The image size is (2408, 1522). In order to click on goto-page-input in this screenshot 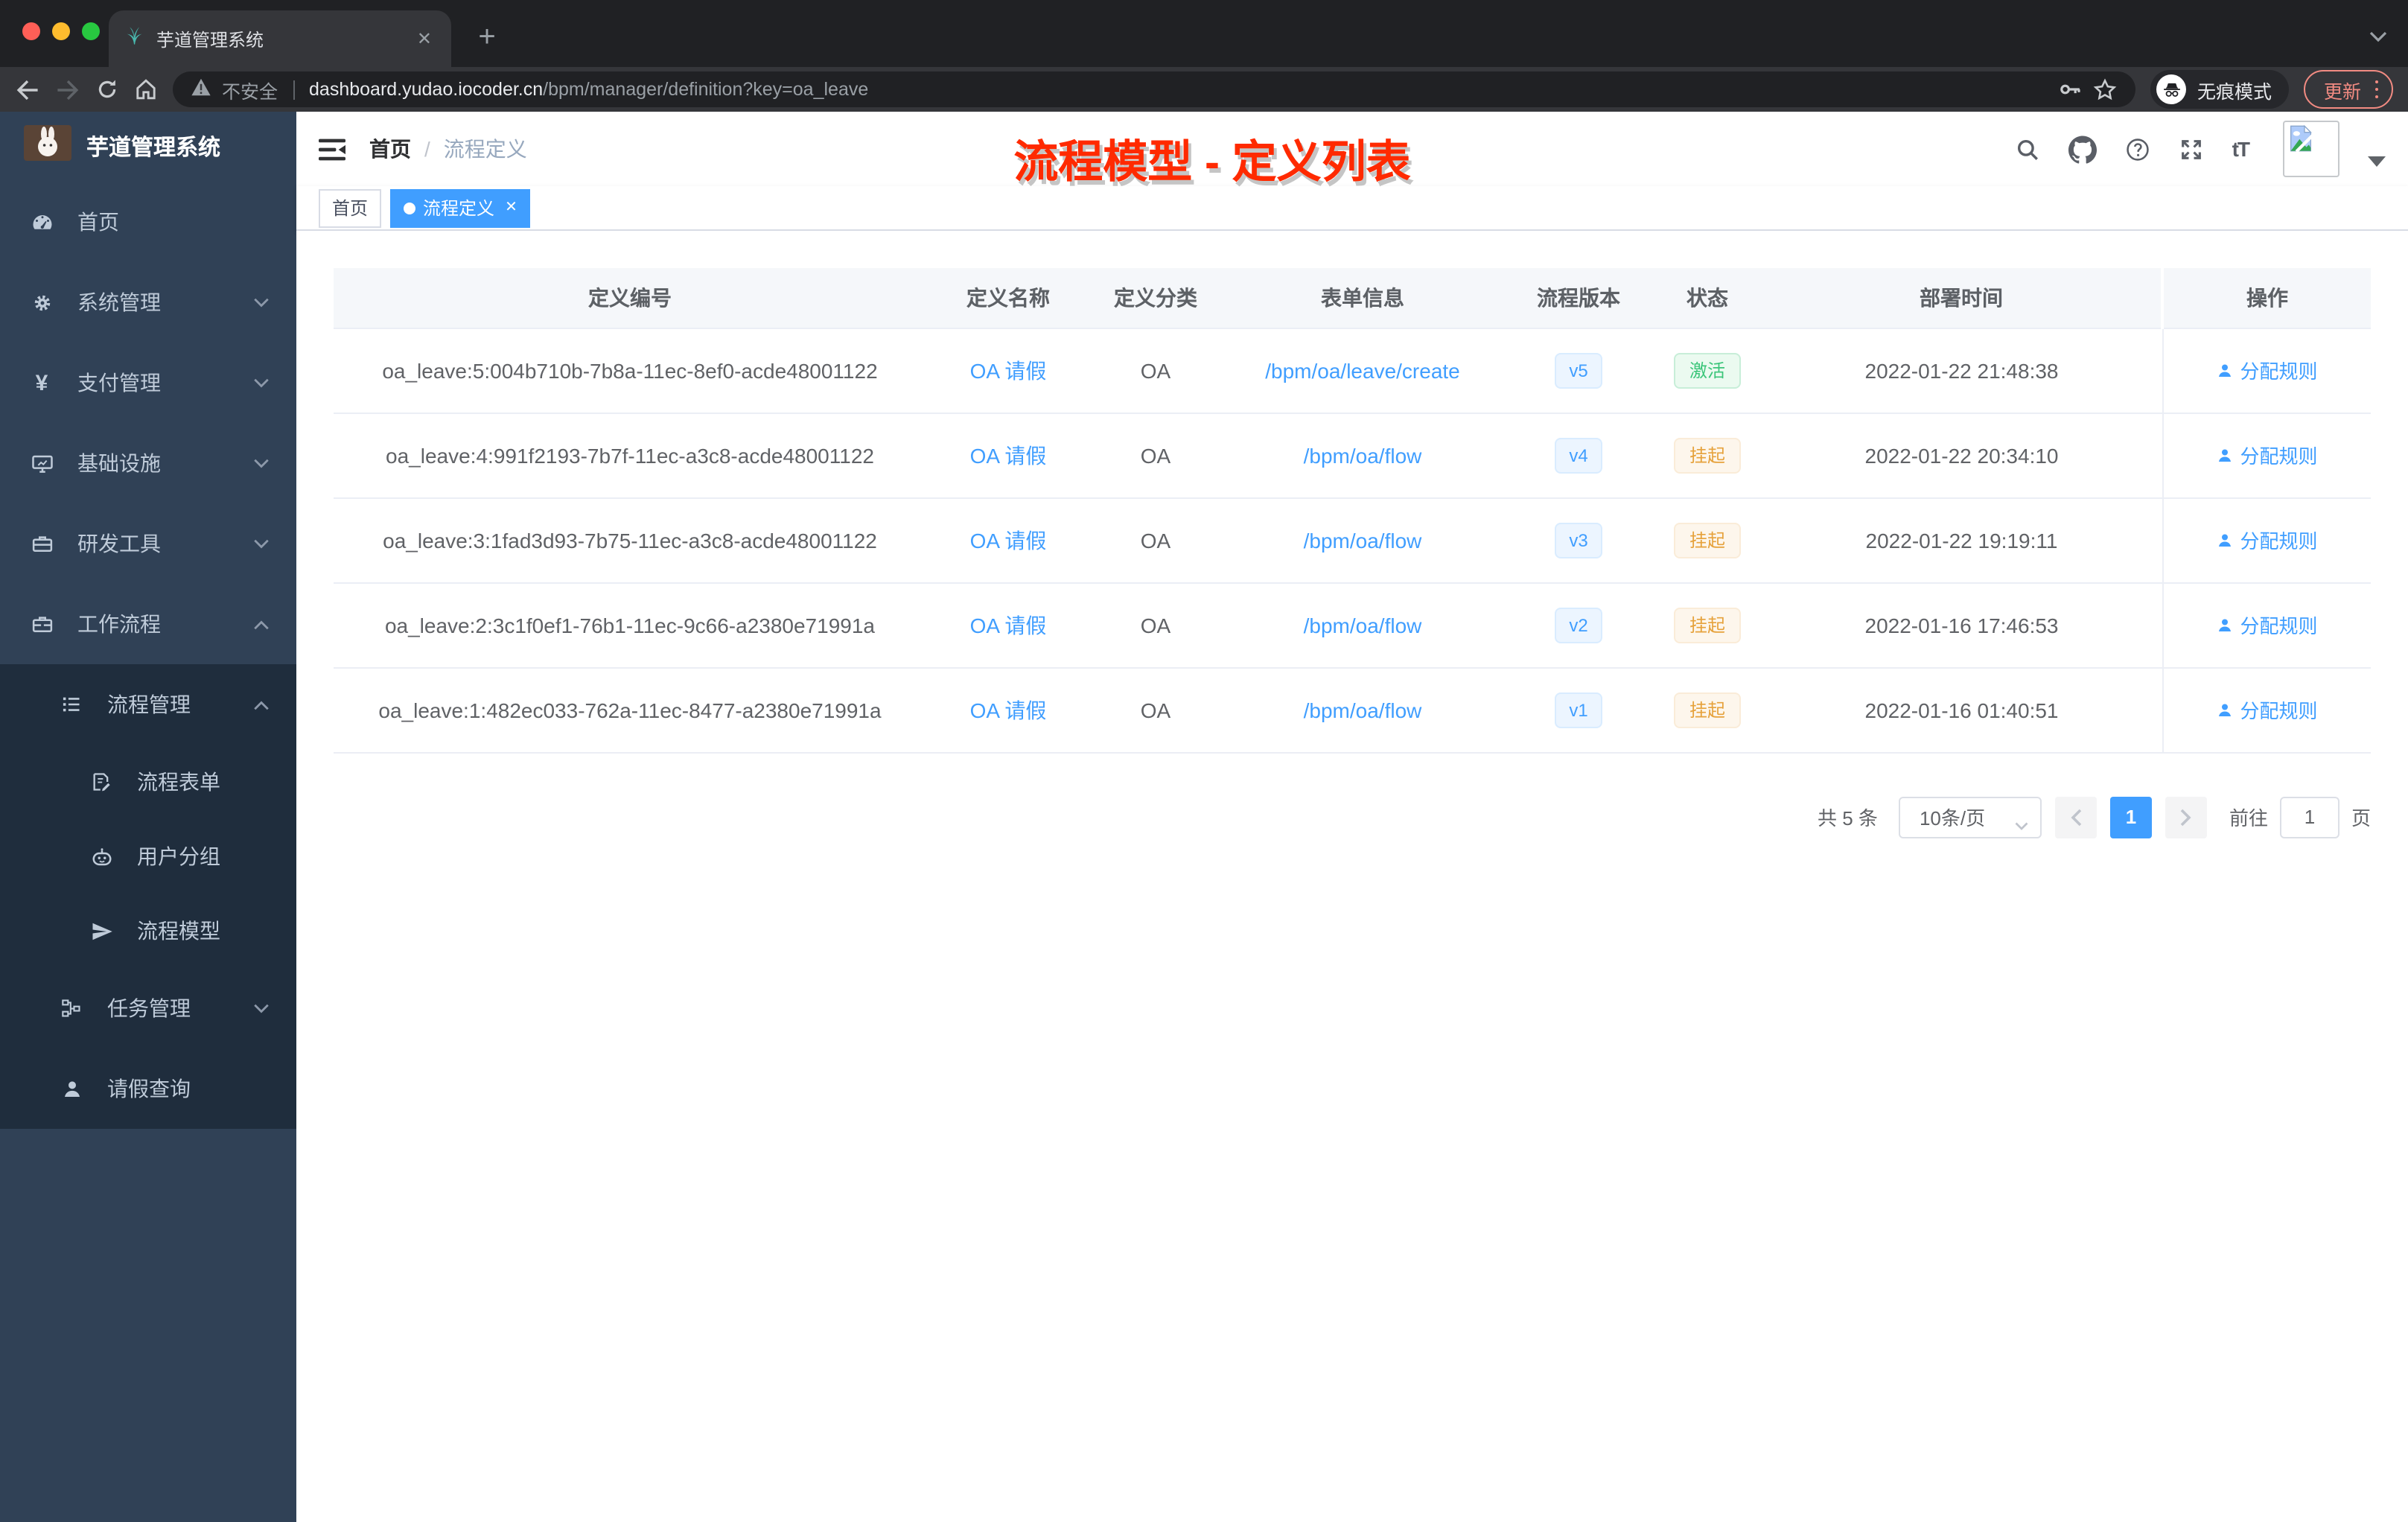, I will do `click(2309, 817)`.